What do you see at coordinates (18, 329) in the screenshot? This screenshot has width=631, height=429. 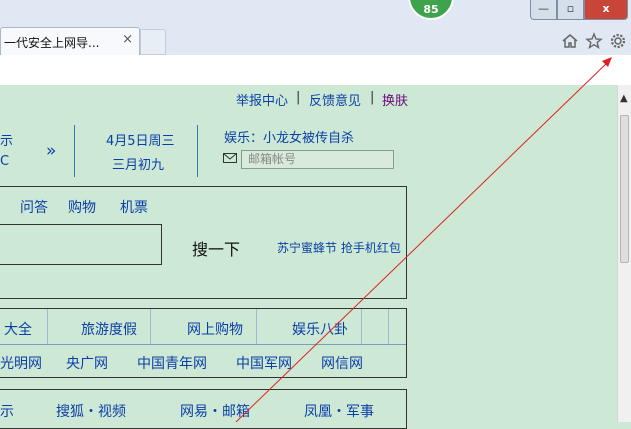 I see `nav-item-directory: 大全` at bounding box center [18, 329].